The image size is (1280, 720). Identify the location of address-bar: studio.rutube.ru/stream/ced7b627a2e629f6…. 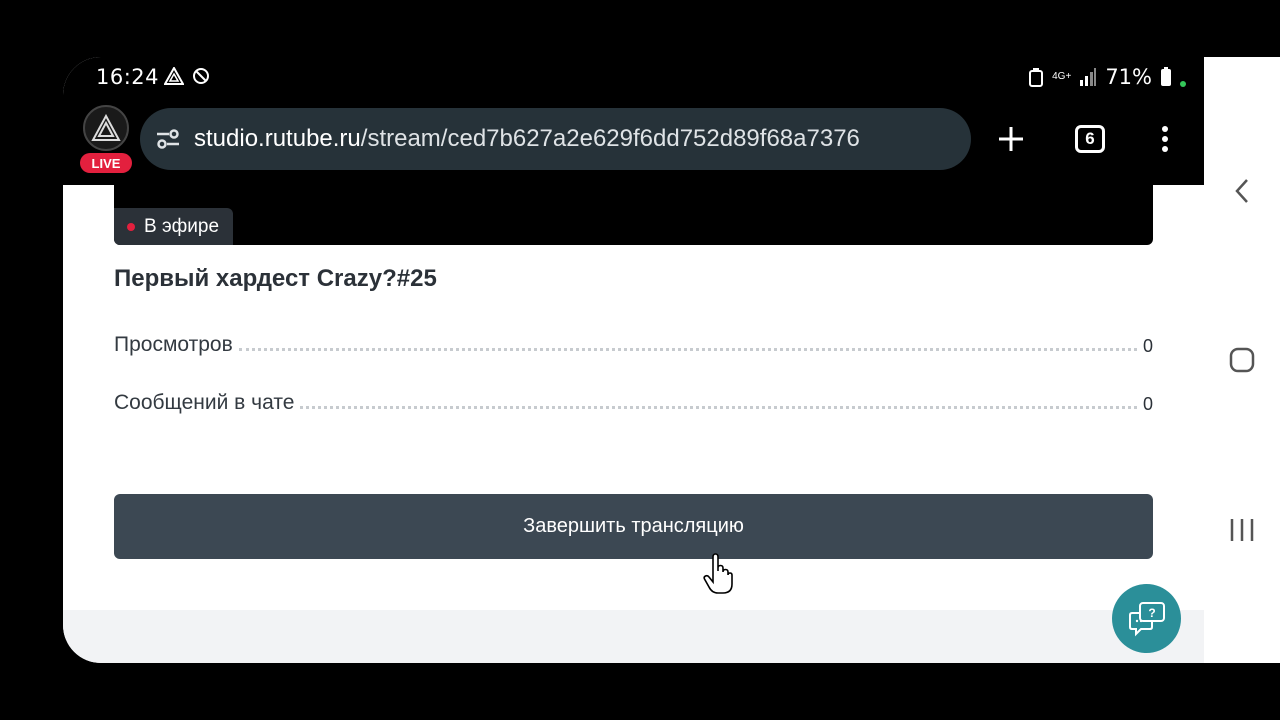
(555, 139).